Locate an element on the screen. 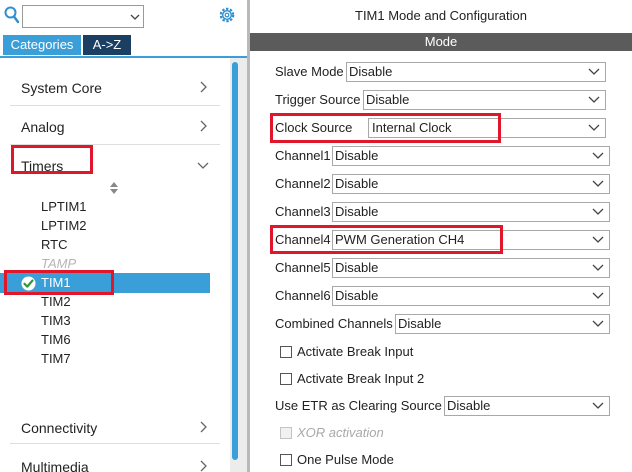  activate-break-input-checkbox is located at coordinates (286, 352).